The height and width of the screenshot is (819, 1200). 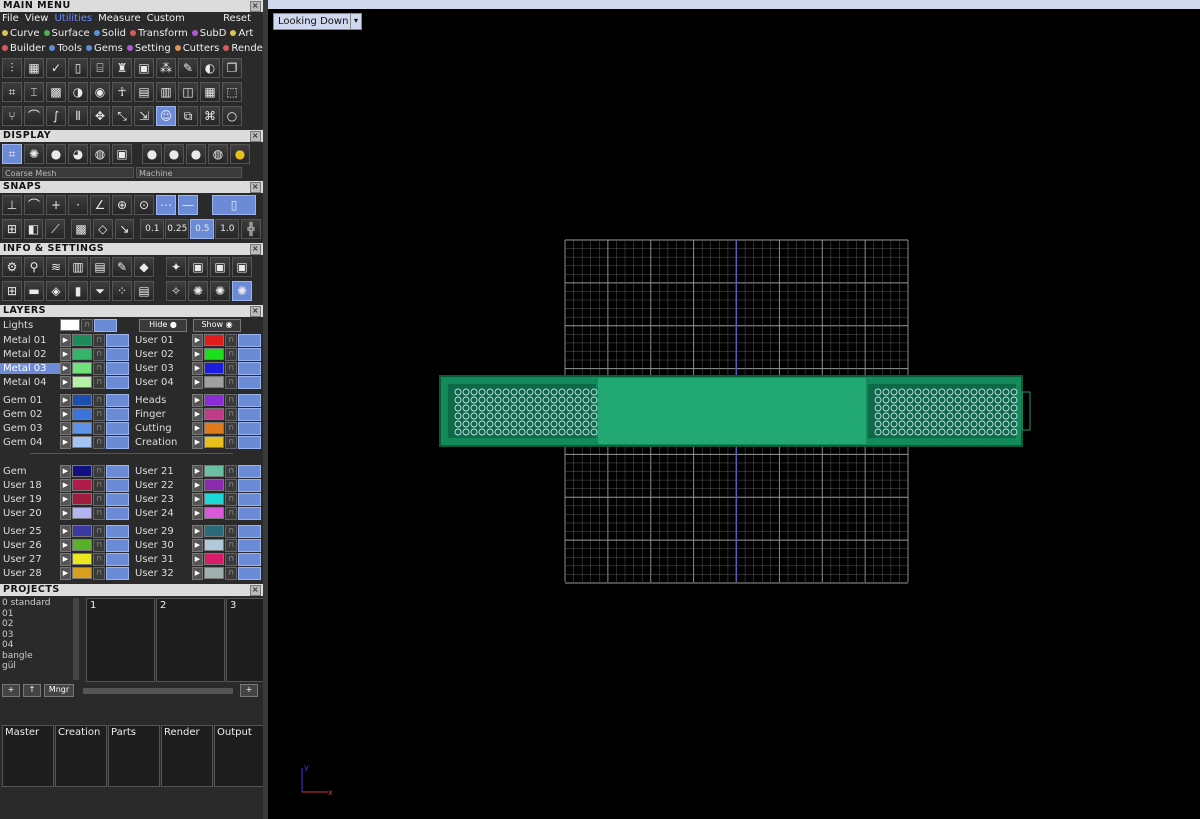 What do you see at coordinates (100, 92) in the screenshot?
I see `eye-icon: ◉` at bounding box center [100, 92].